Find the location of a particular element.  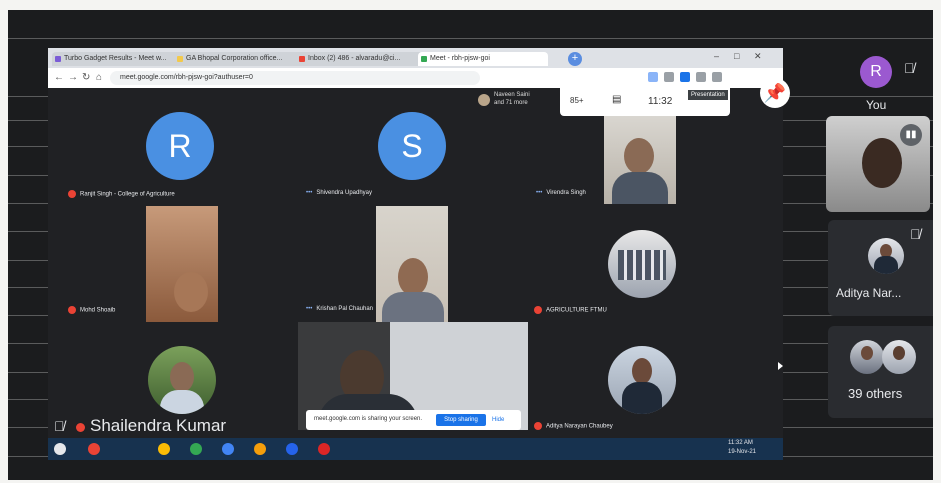

hide-button: Hide is located at coordinates (498, 420).